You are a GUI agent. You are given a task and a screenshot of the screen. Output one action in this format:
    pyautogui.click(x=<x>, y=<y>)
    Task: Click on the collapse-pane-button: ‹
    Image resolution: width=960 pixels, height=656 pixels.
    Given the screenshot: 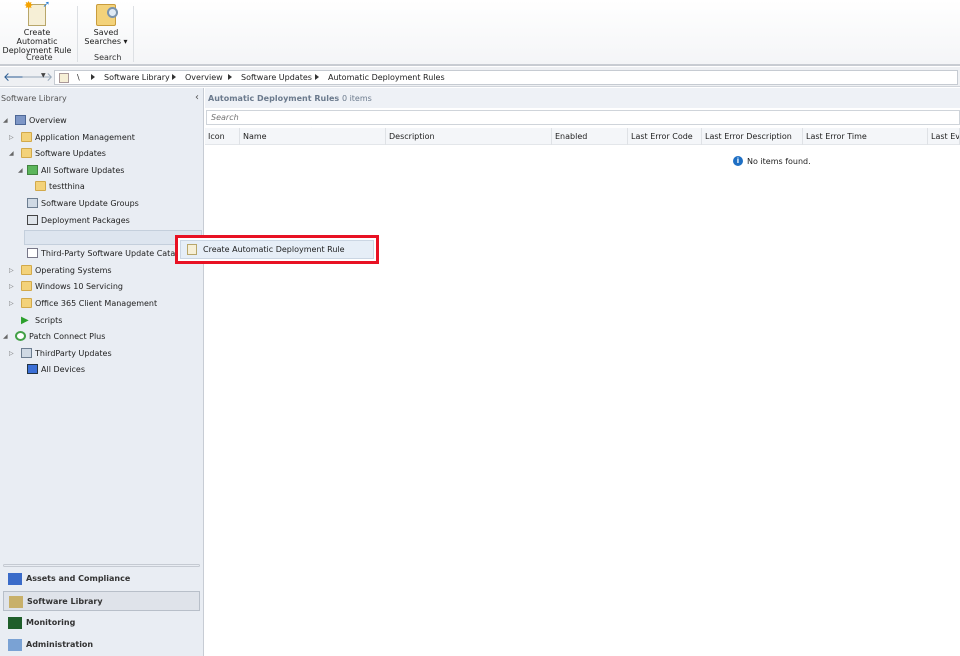 What is the action you would take?
    pyautogui.click(x=197, y=97)
    